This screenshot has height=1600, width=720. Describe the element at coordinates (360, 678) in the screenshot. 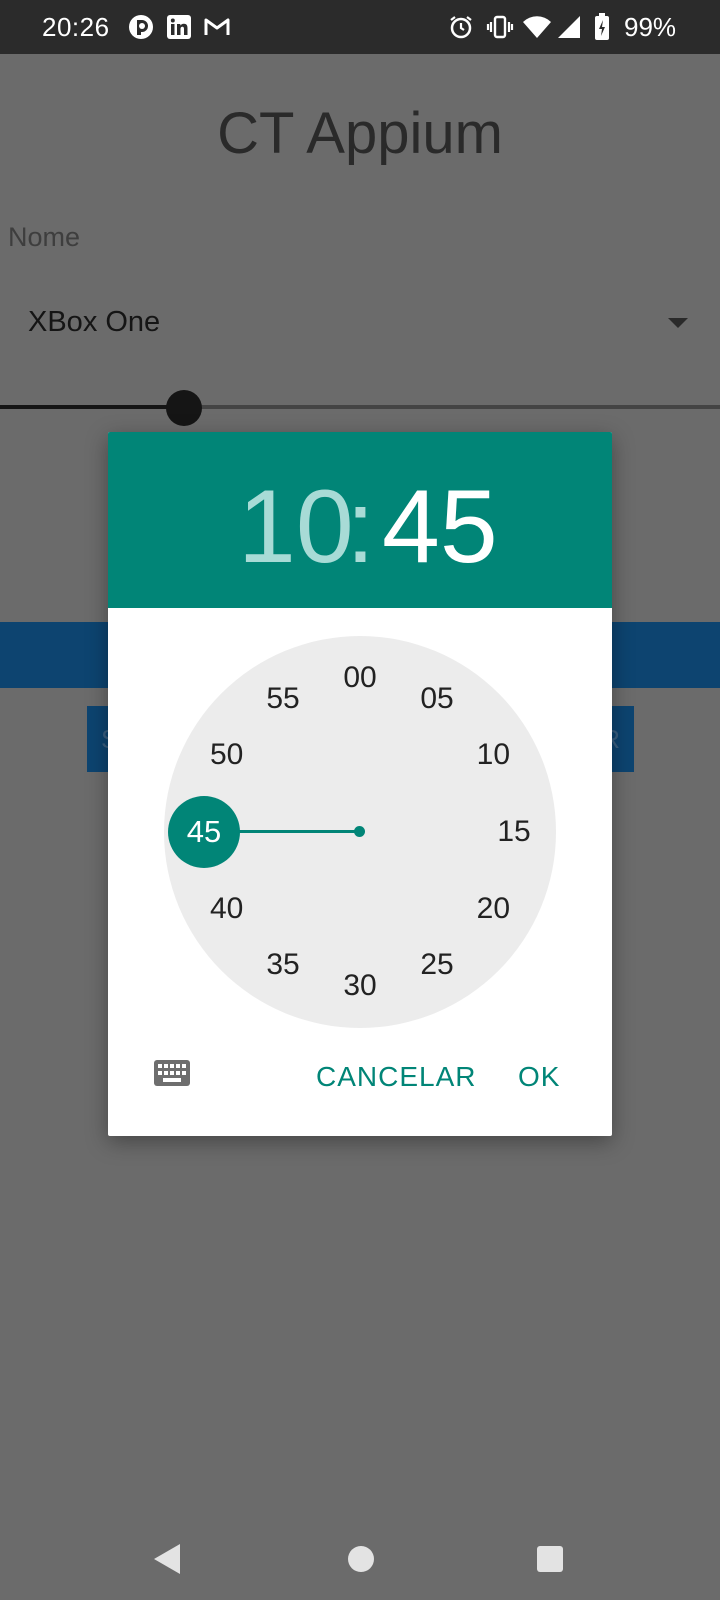

I see `clock-number-00: 00` at that location.